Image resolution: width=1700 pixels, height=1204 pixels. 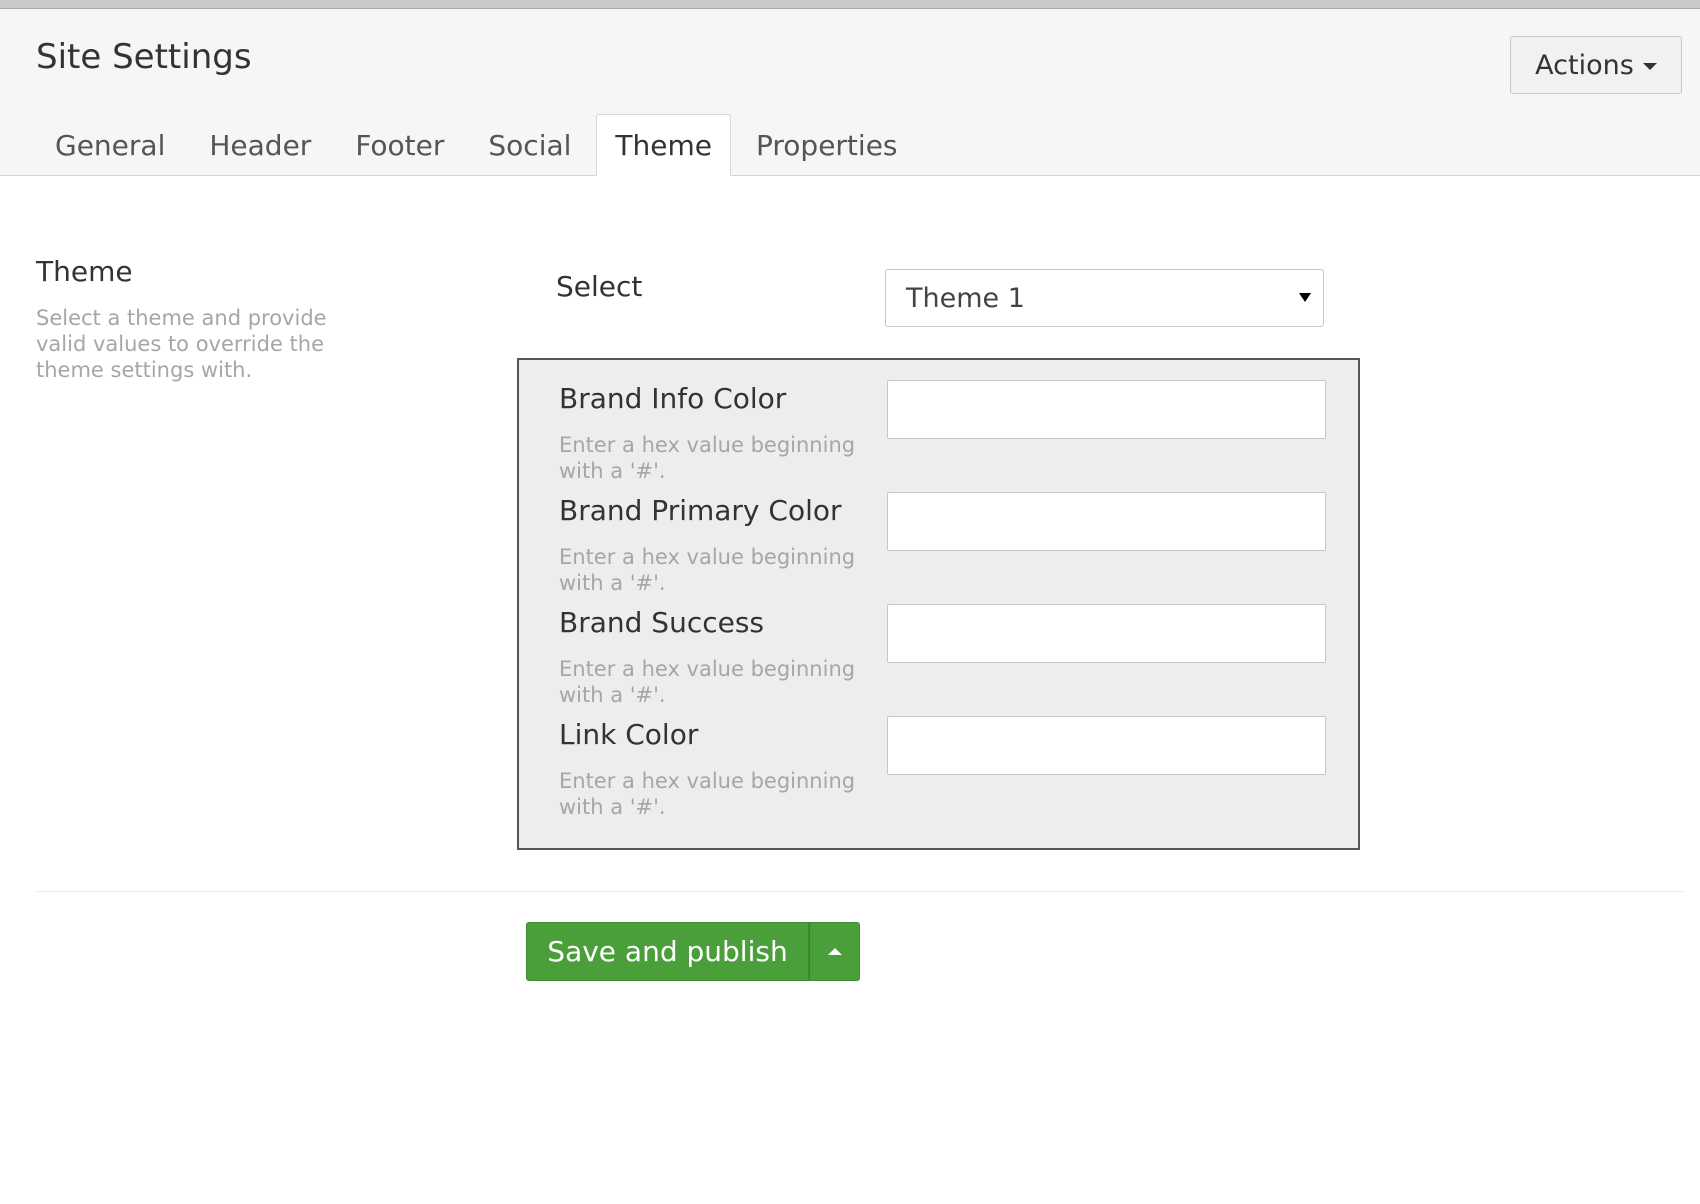 What do you see at coordinates (529, 144) in the screenshot?
I see `tab-social: Social` at bounding box center [529, 144].